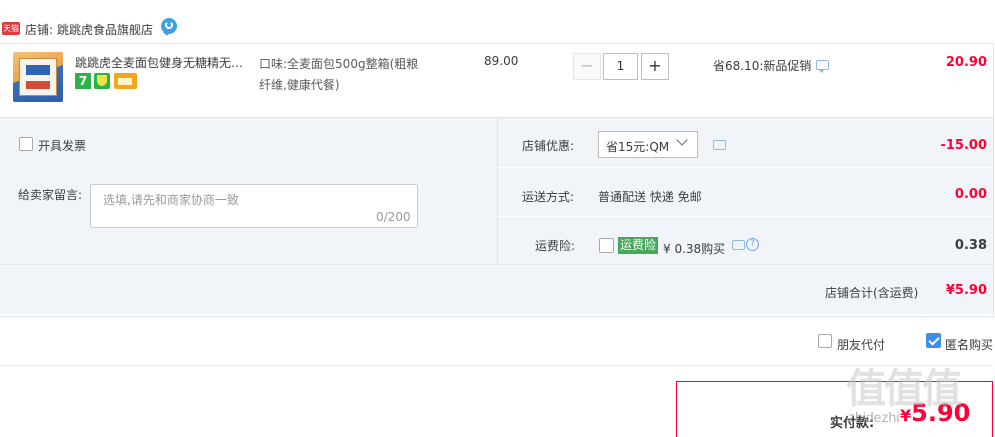  I want to click on watermark-site: zhidezhi, so click(874, 417).